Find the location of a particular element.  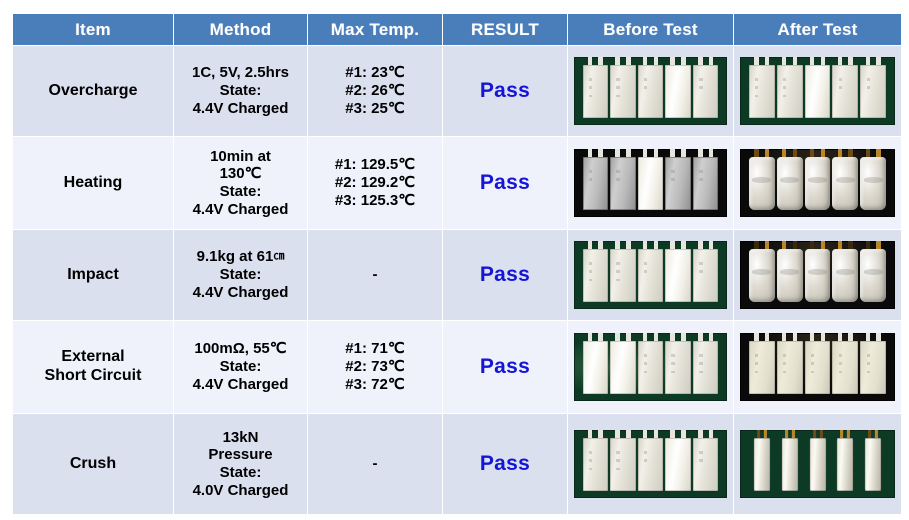

method-line: 1C, 5V, 2.5hrs is located at coordinates (240, 73).